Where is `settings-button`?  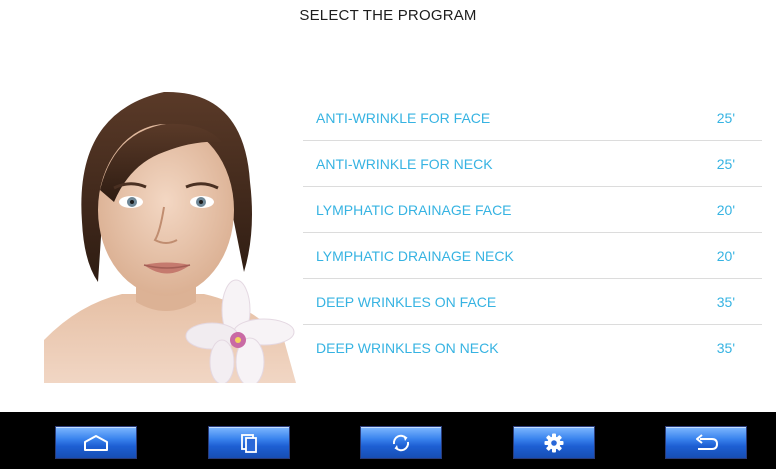 settings-button is located at coordinates (554, 442).